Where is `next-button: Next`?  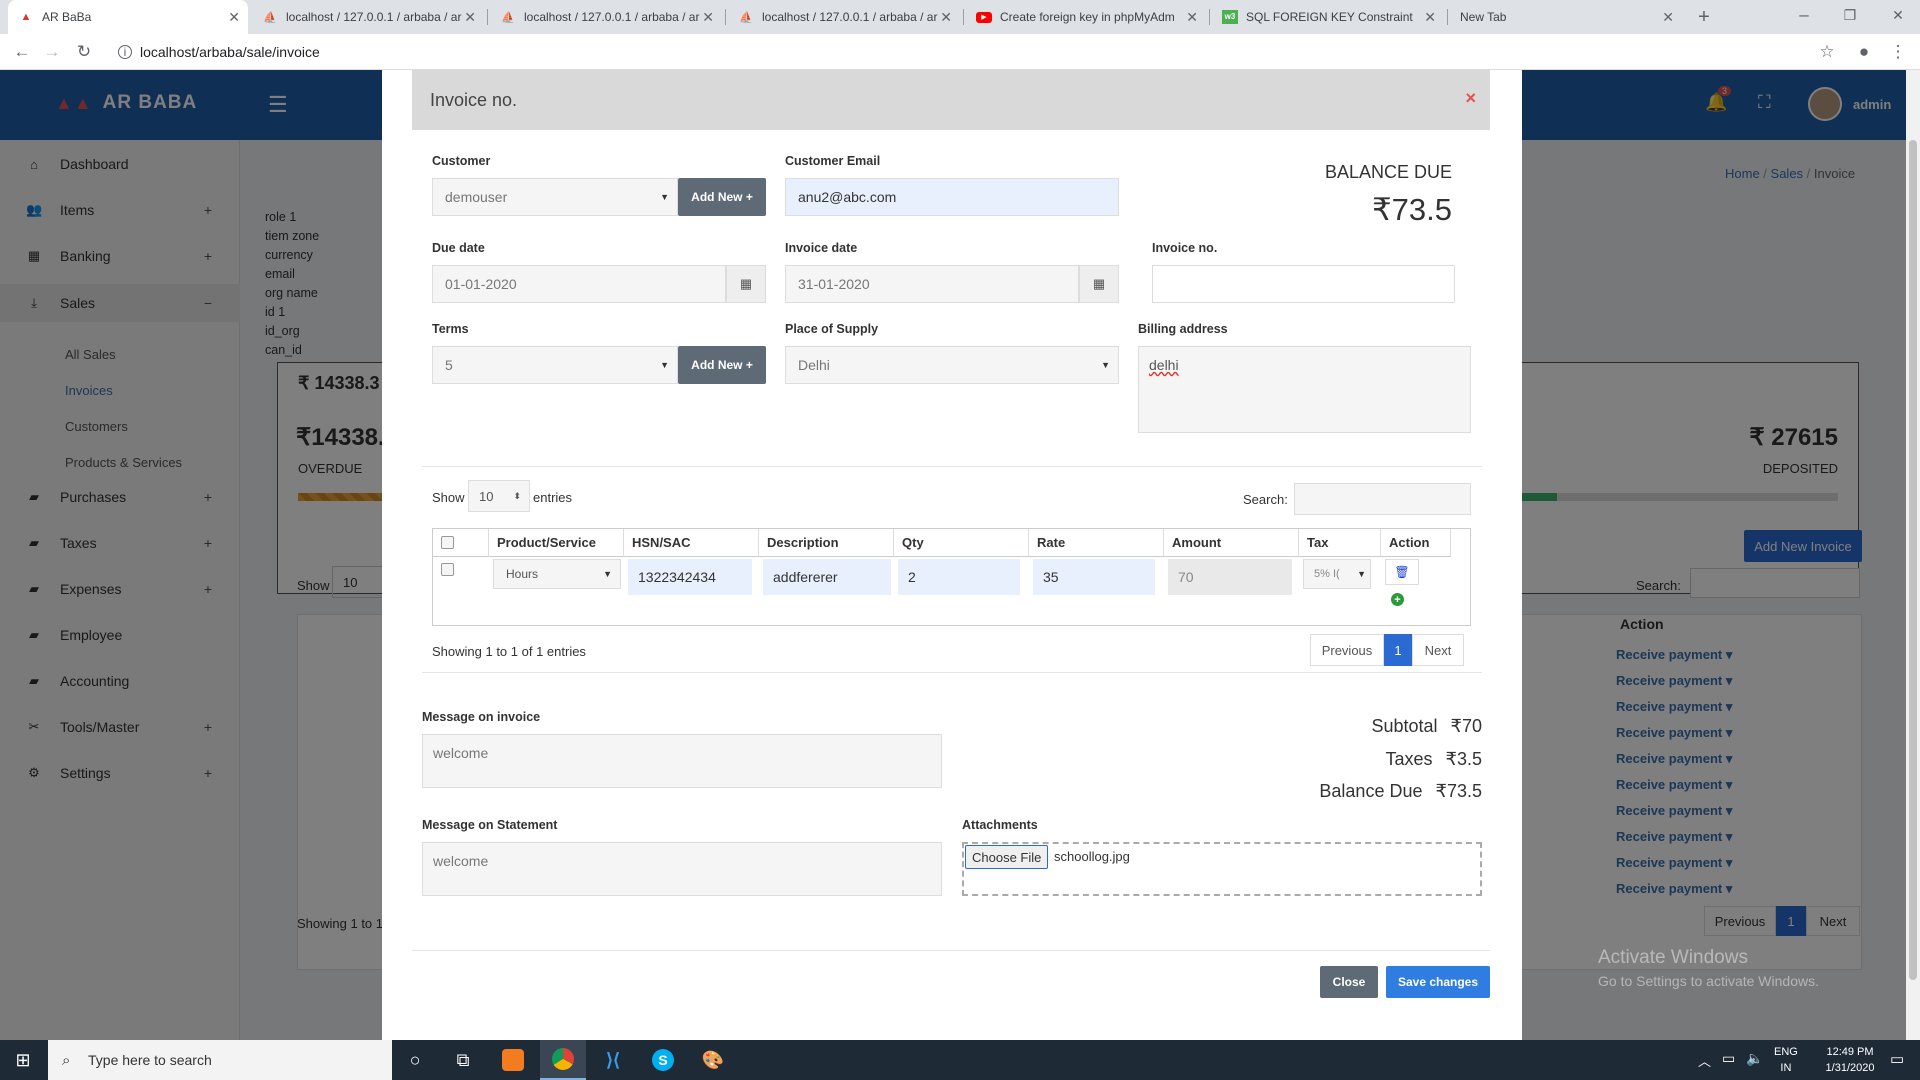 next-button: Next is located at coordinates (1438, 650).